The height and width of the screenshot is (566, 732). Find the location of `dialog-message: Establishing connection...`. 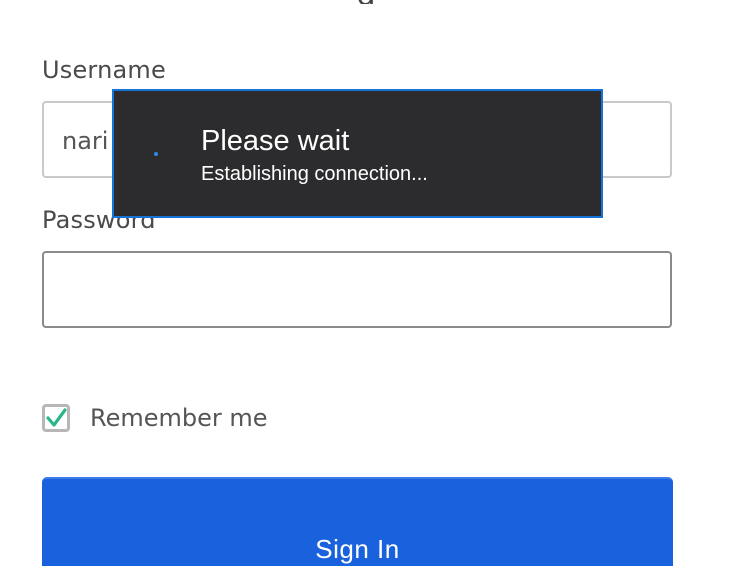

dialog-message: Establishing connection... is located at coordinates (314, 174).